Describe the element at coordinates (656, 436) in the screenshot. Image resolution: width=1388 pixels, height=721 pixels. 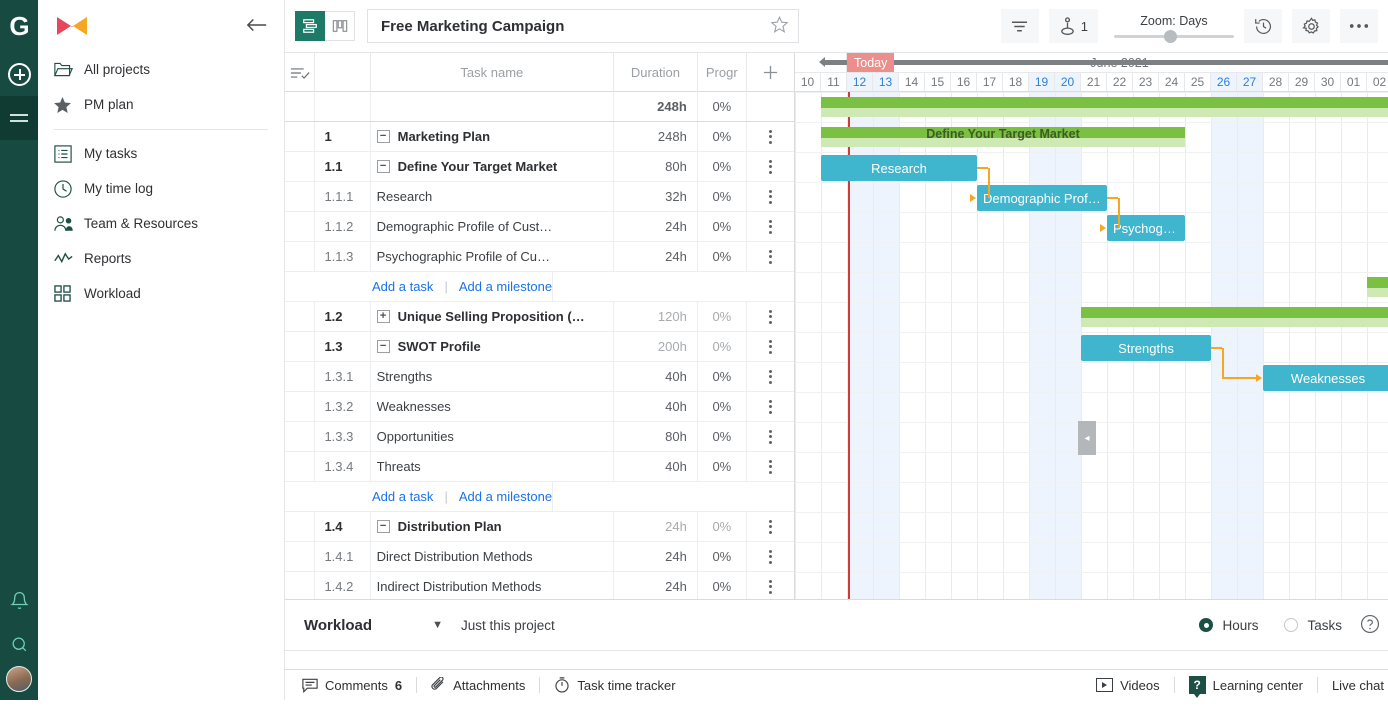
I see `row-duration: 80h` at that location.